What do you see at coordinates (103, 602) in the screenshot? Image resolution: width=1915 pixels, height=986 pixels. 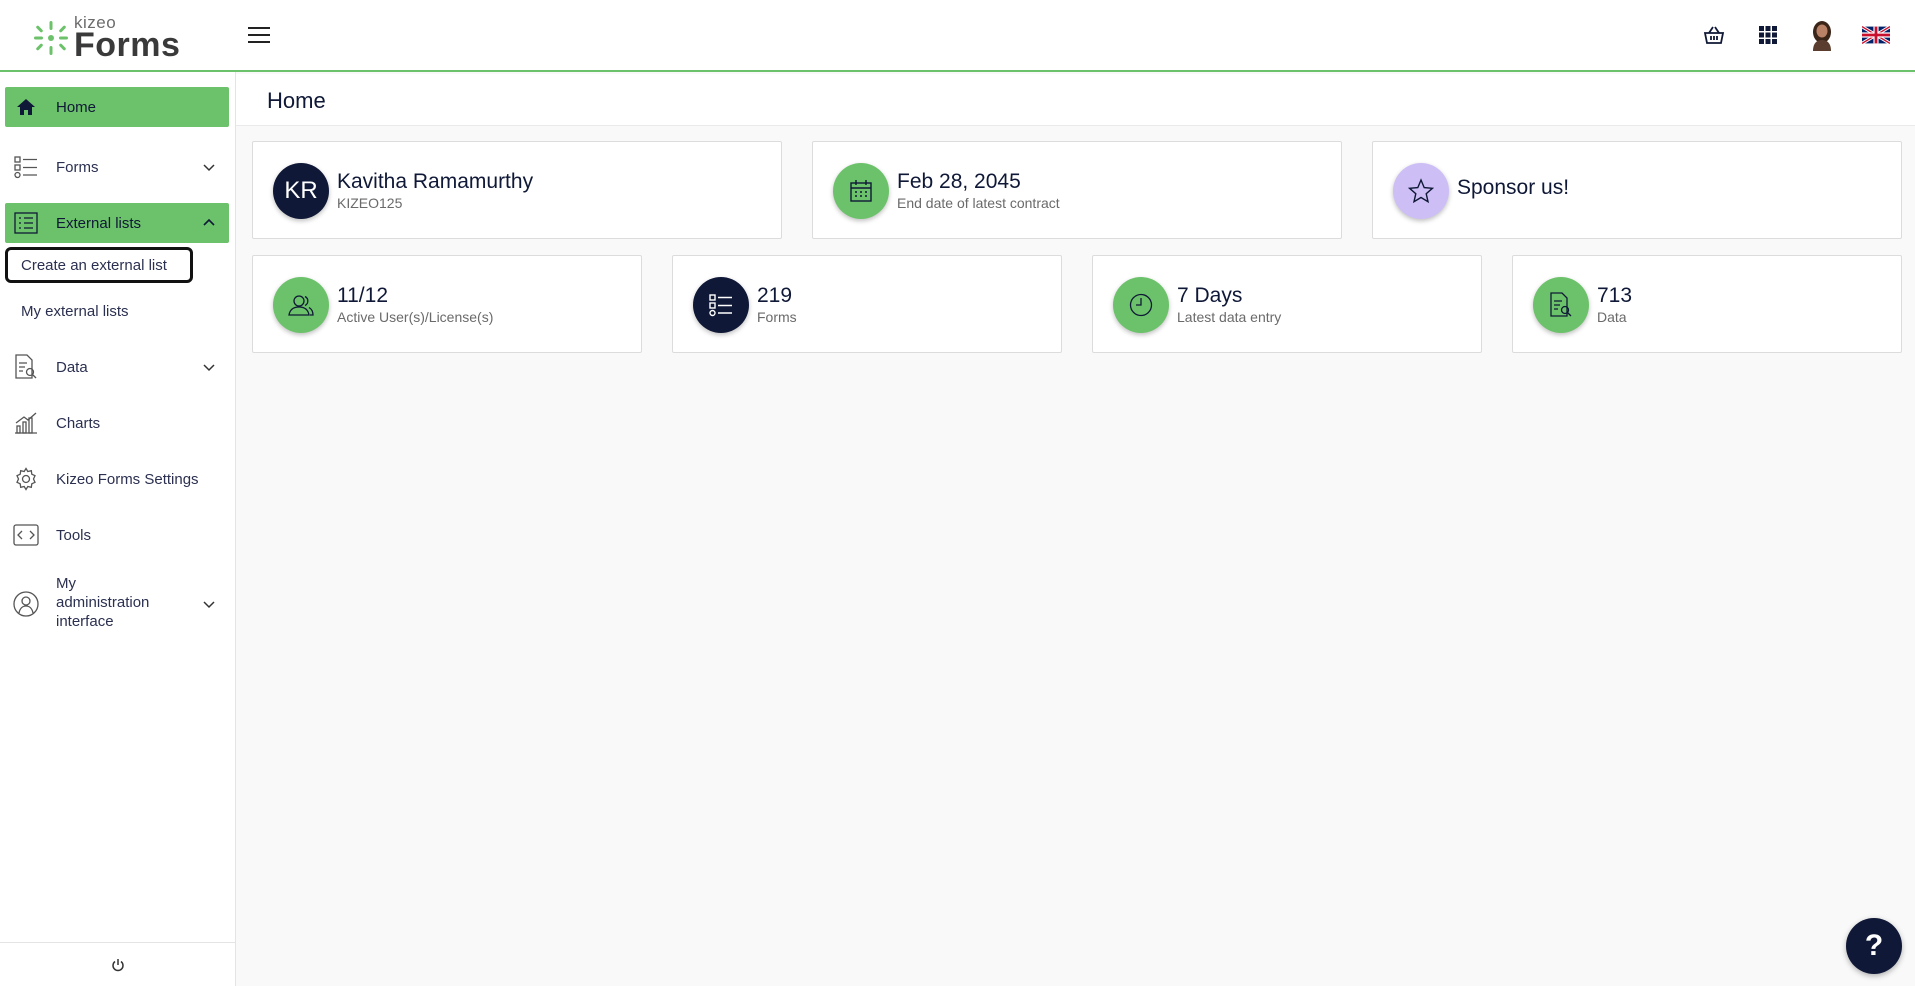 I see `sidebar-item-label: My administration interface` at bounding box center [103, 602].